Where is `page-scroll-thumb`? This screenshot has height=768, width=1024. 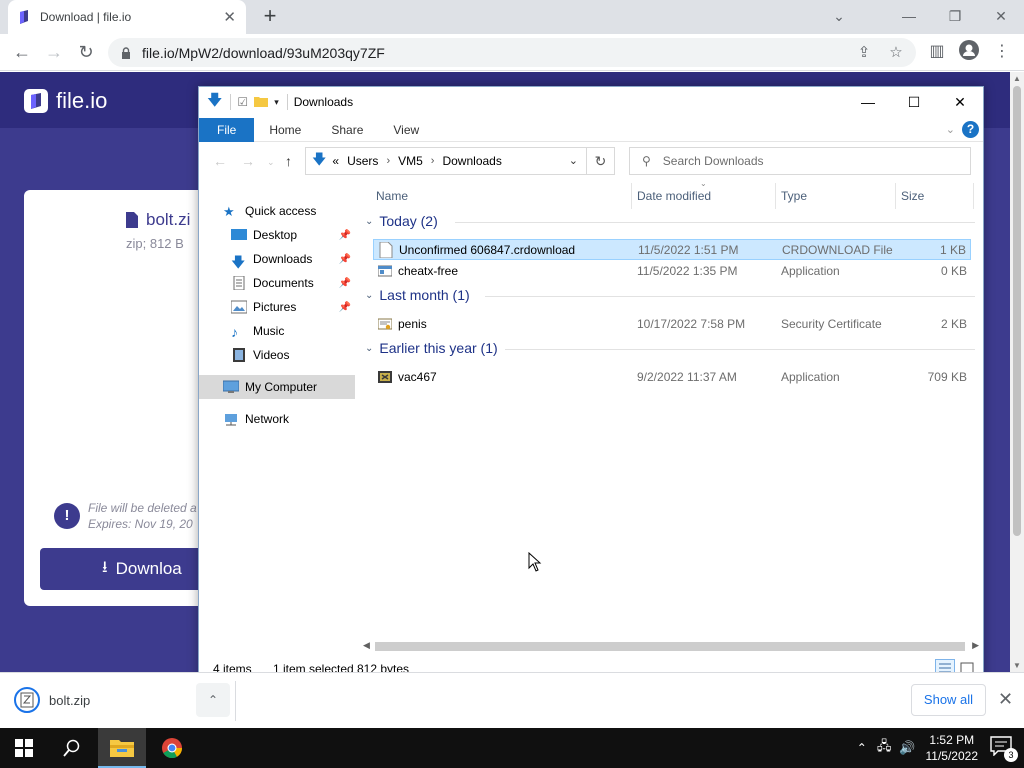
page-scroll-thumb is located at coordinates (1017, 311).